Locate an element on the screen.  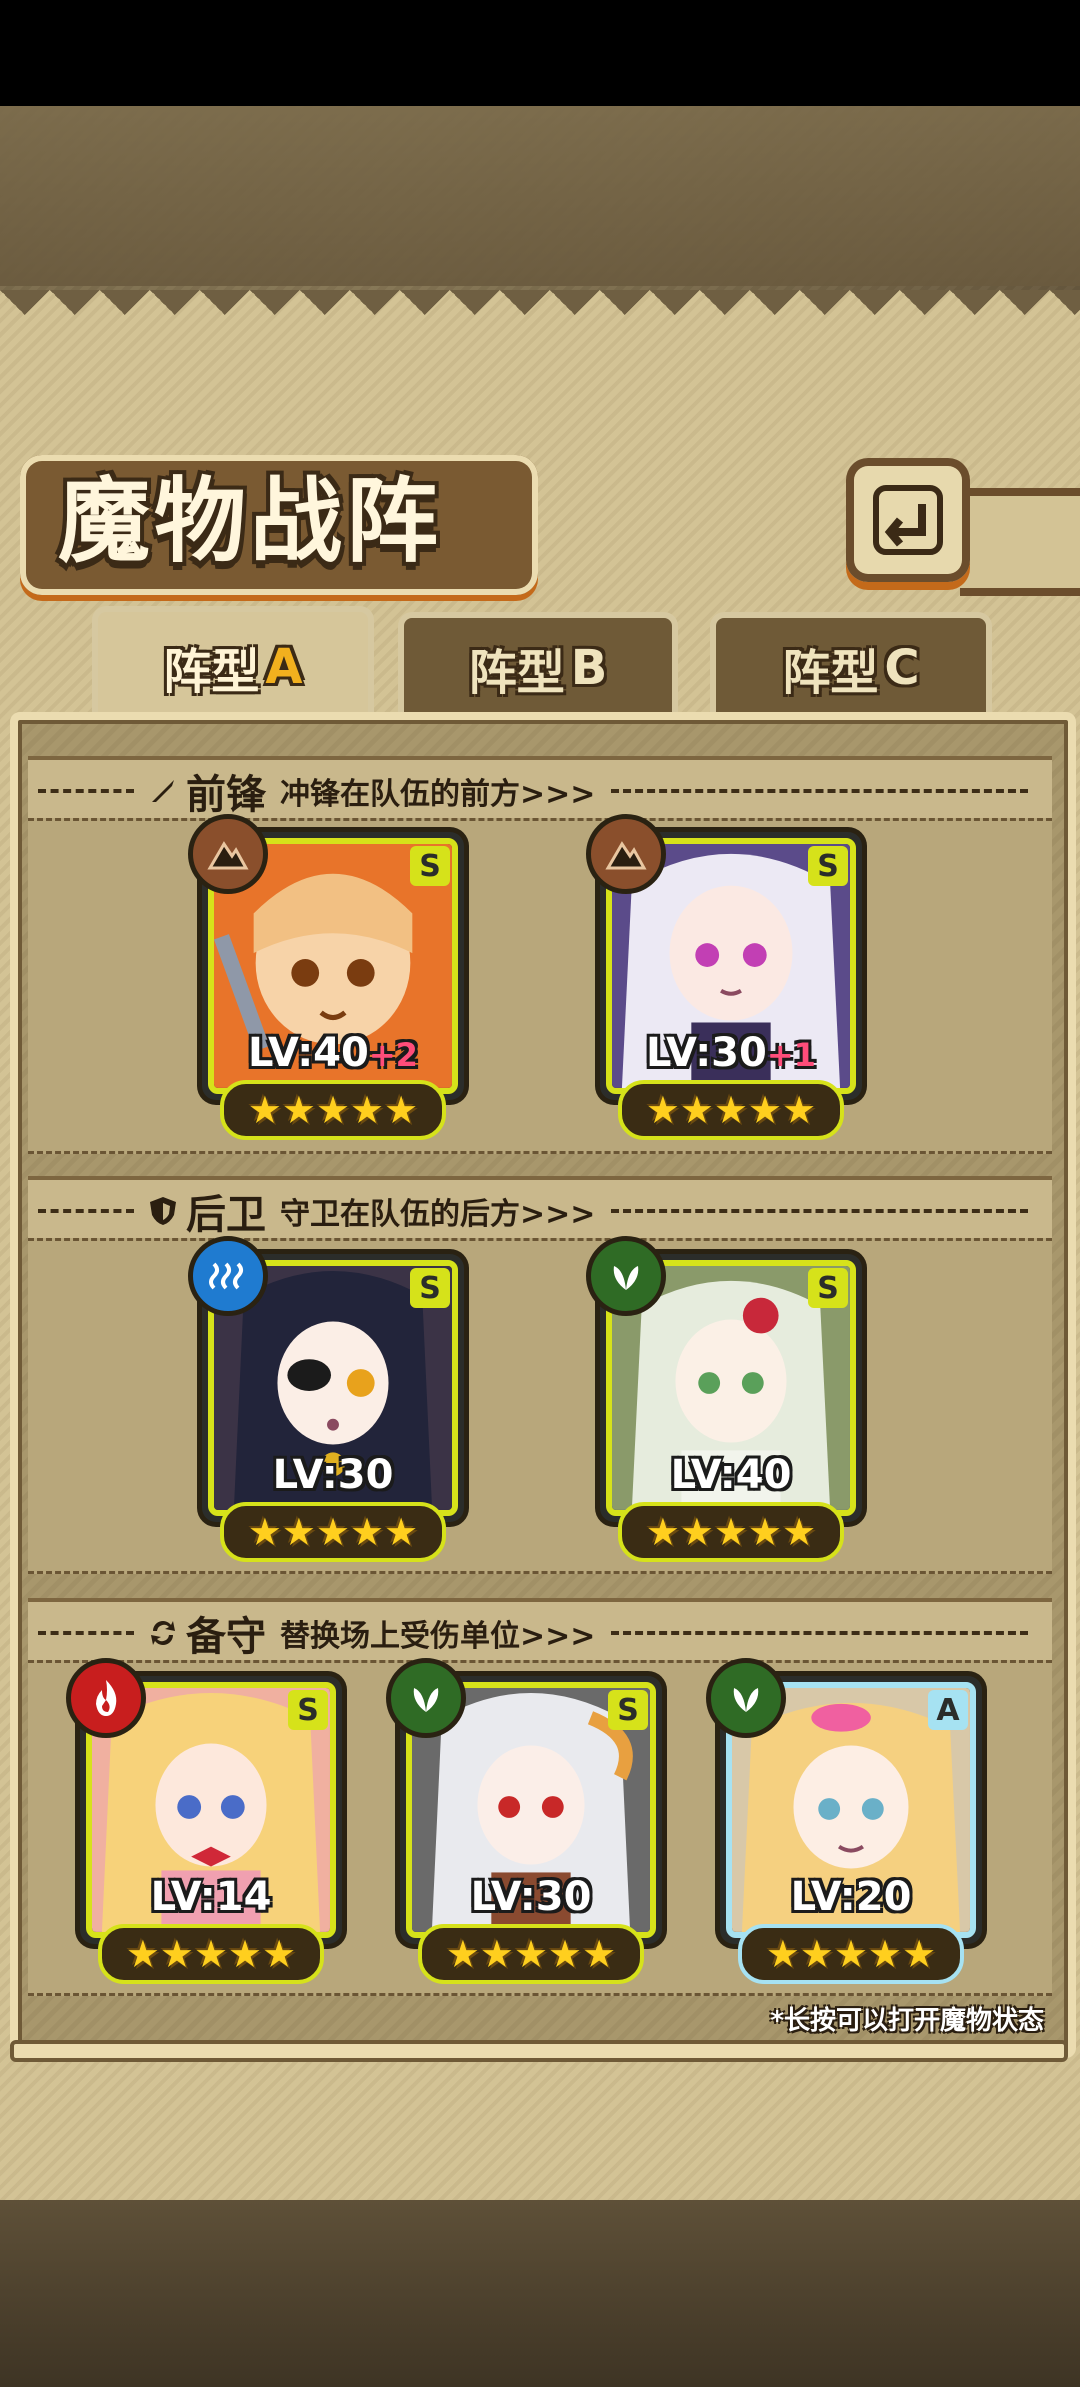
hint-text: *长按可以打开魔物状态 is located at coordinates (907, 2021).